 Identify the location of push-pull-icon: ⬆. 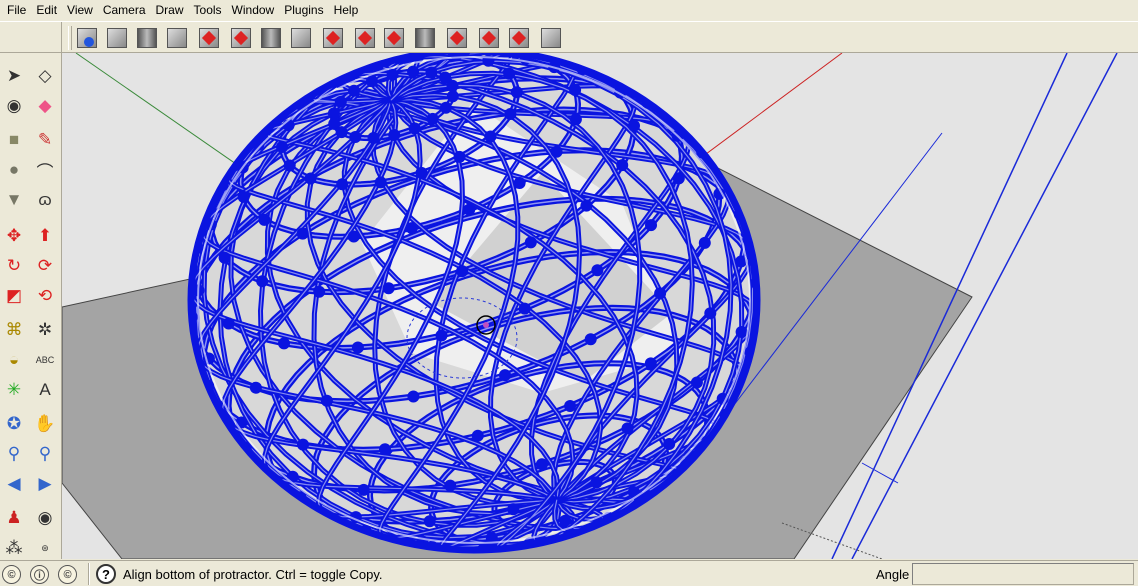
(45, 236).